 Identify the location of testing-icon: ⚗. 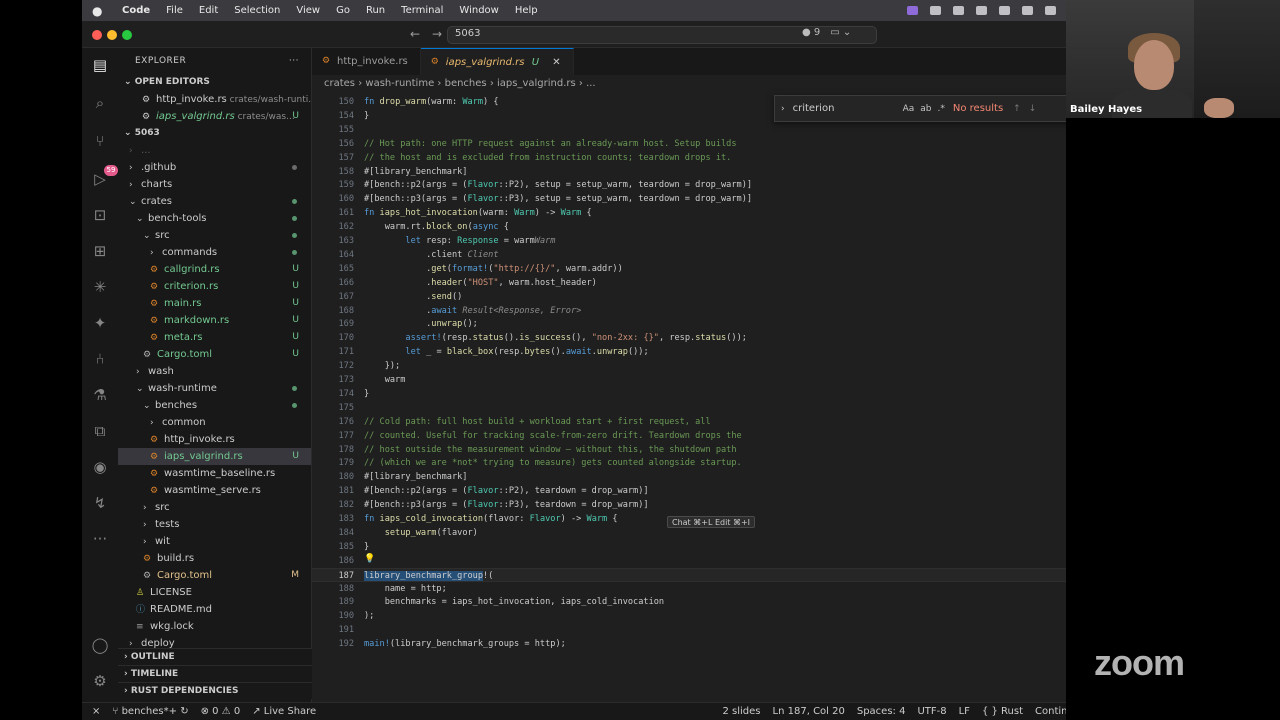
(100, 395).